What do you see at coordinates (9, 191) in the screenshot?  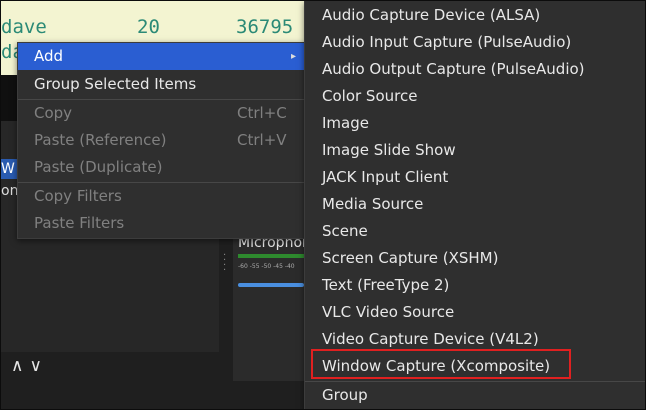 I see `source-fragment: one` at bounding box center [9, 191].